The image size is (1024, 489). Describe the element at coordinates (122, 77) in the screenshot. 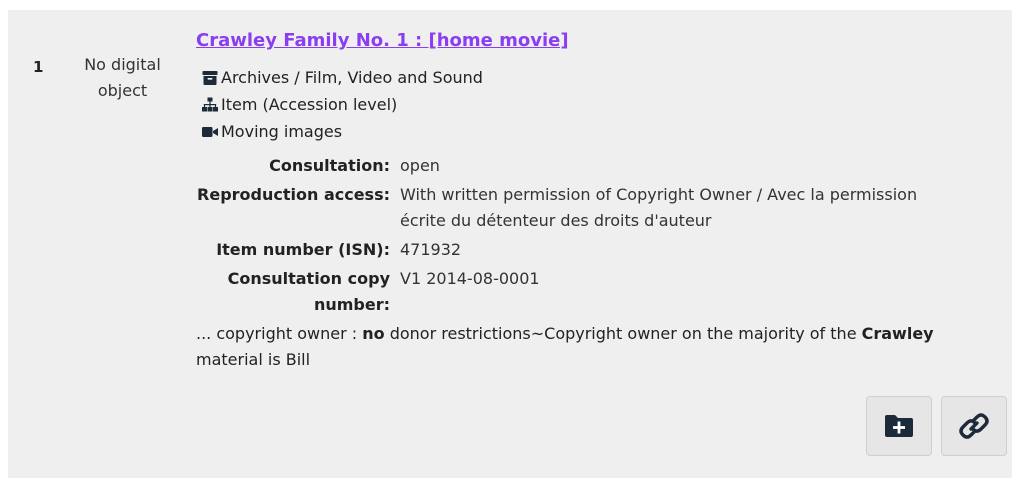

I see `no-digital-object-placeholder: No digital object` at that location.